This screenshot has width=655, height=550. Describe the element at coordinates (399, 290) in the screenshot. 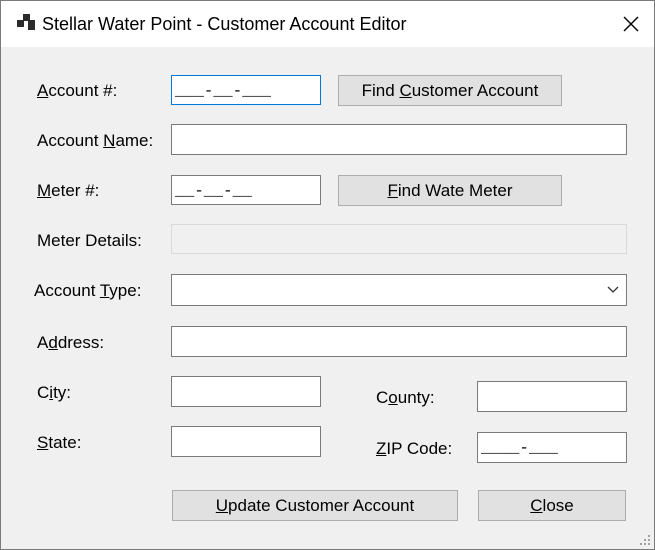

I see `account-type-select` at that location.